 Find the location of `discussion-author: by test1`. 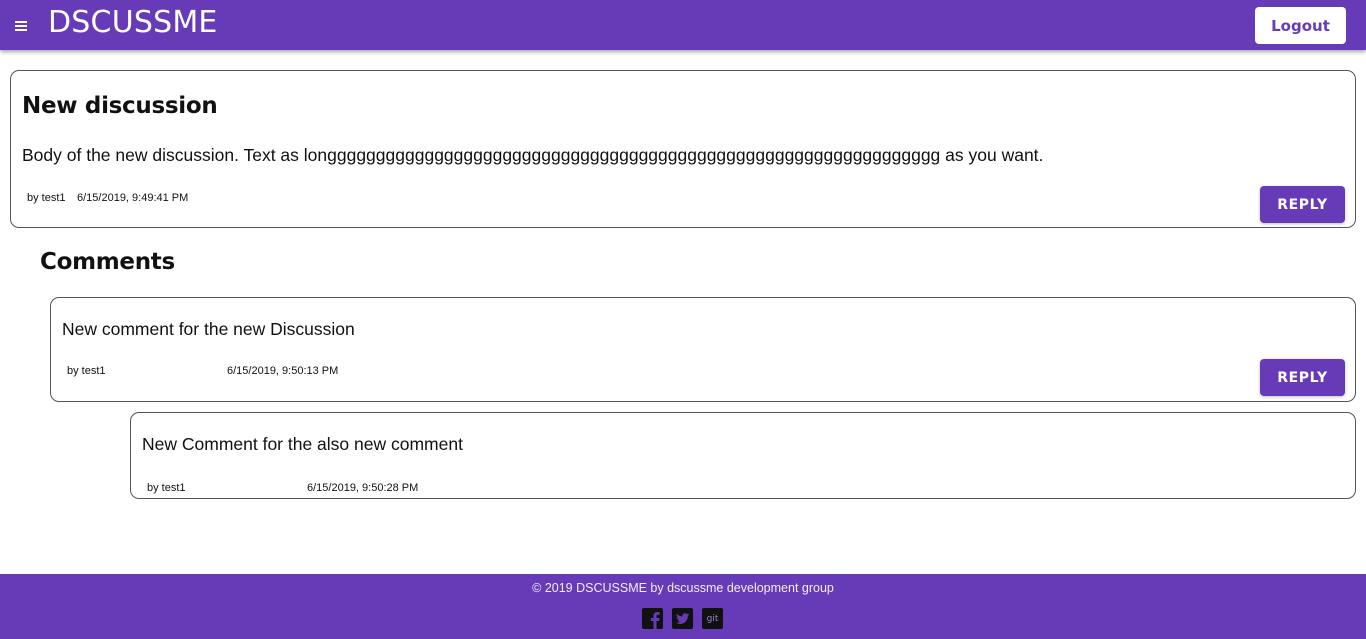

discussion-author: by test1 is located at coordinates (46, 198).